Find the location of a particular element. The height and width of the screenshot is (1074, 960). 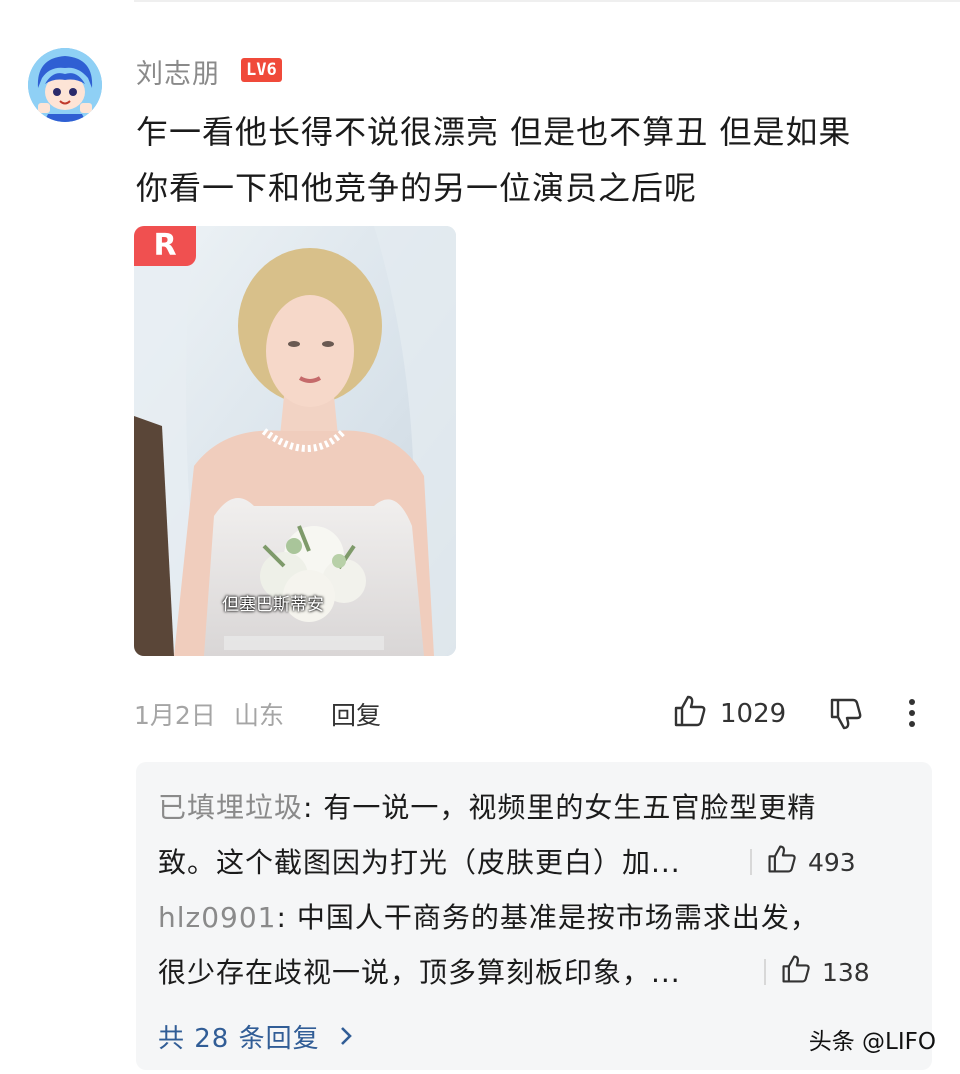

chevron-right-icon is located at coordinates (346, 1039).